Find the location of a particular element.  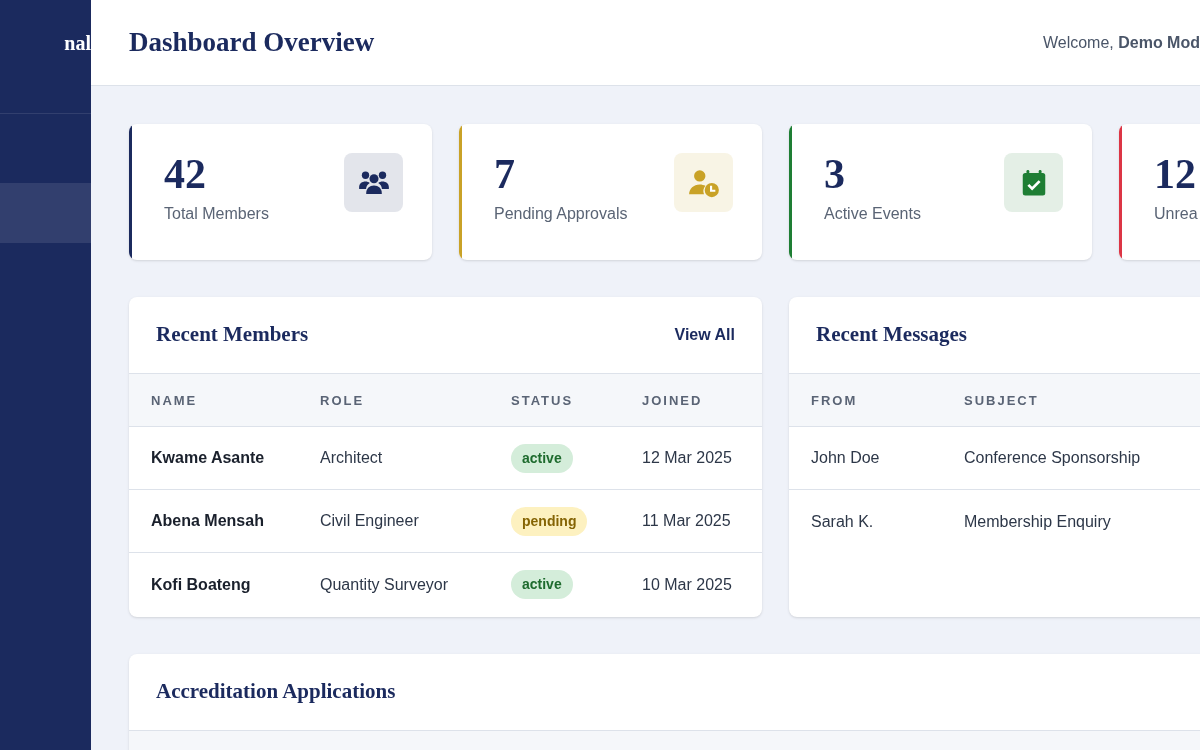

joined-date: 12 Mar 2025 is located at coordinates (687, 457).